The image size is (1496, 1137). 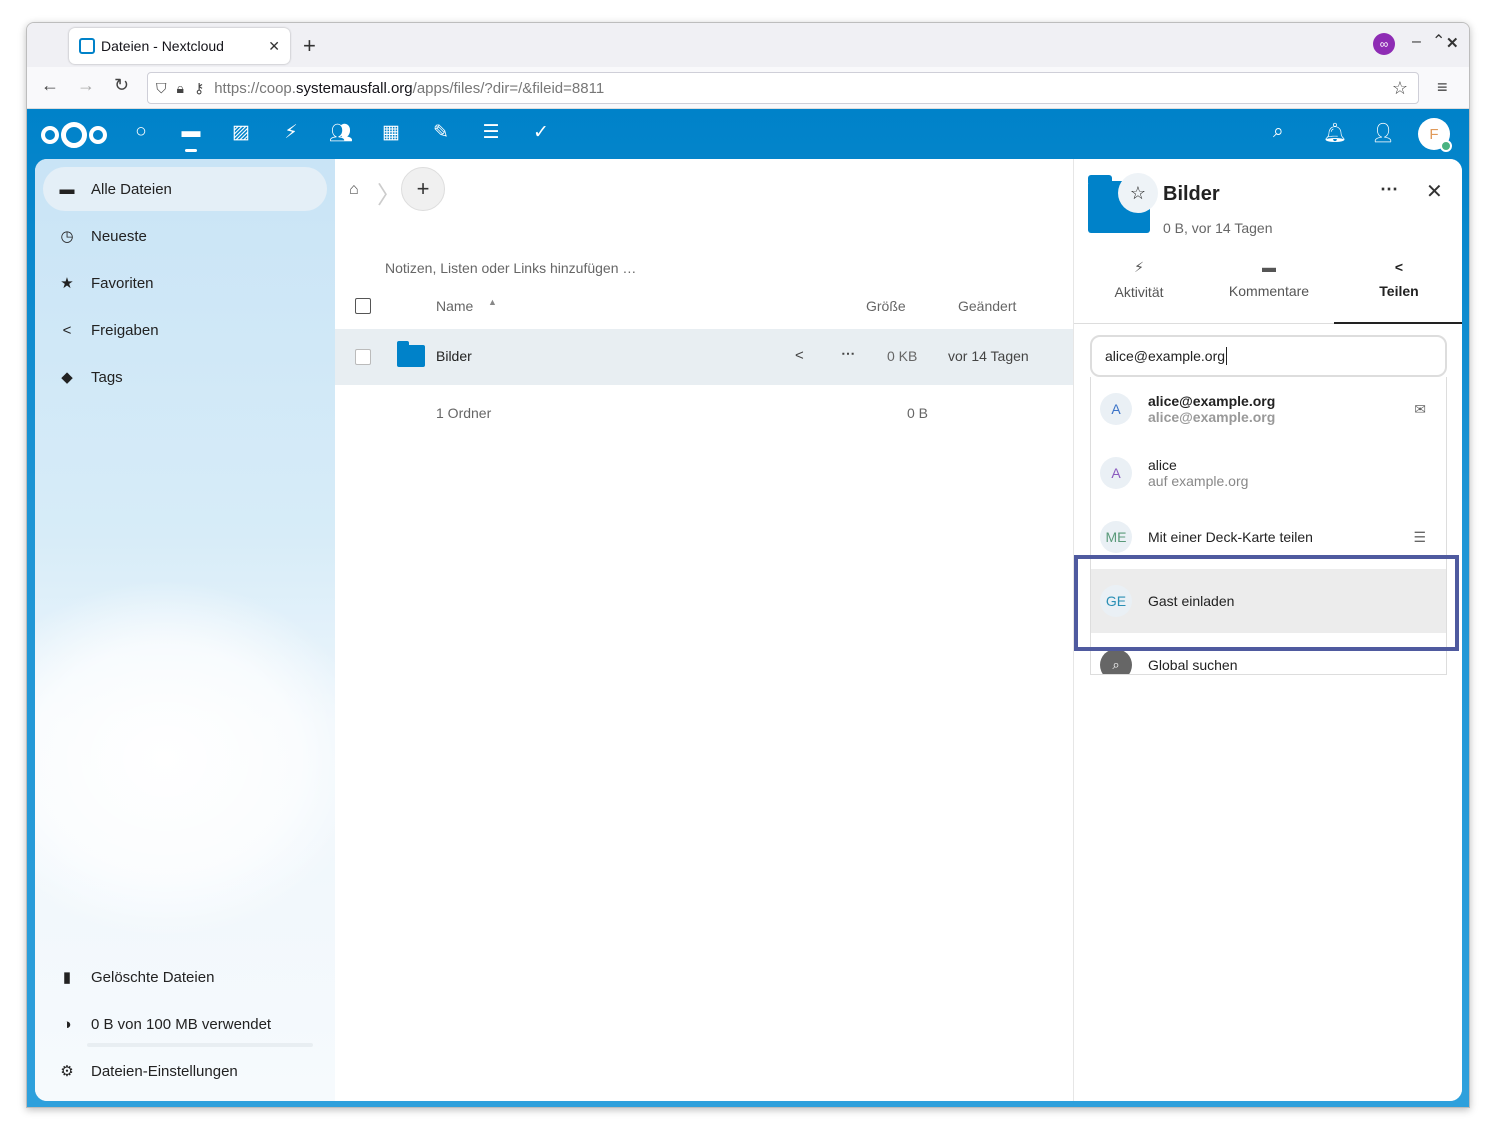 What do you see at coordinates (1268, 601) in the screenshot?
I see `list-item: GE Gast einladen` at bounding box center [1268, 601].